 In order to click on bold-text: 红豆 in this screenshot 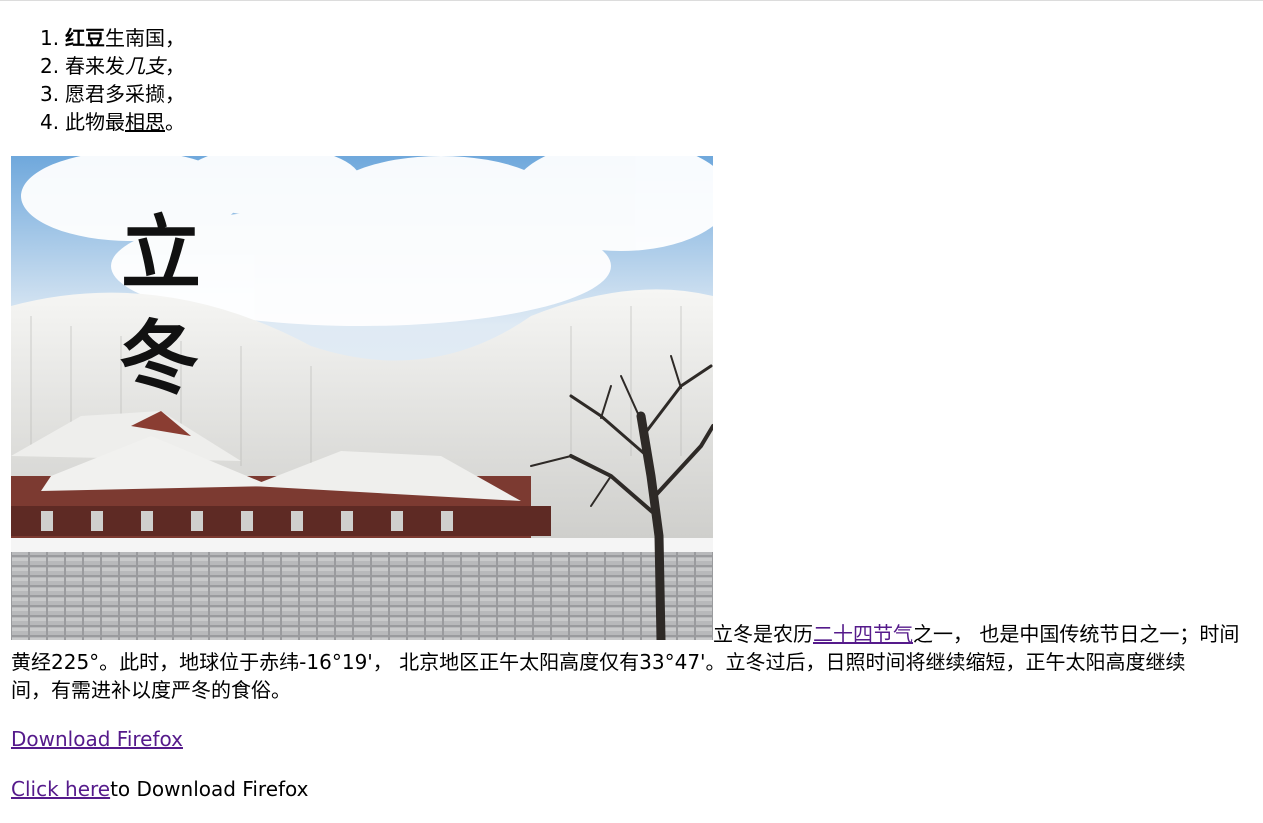, I will do `click(85, 38)`.